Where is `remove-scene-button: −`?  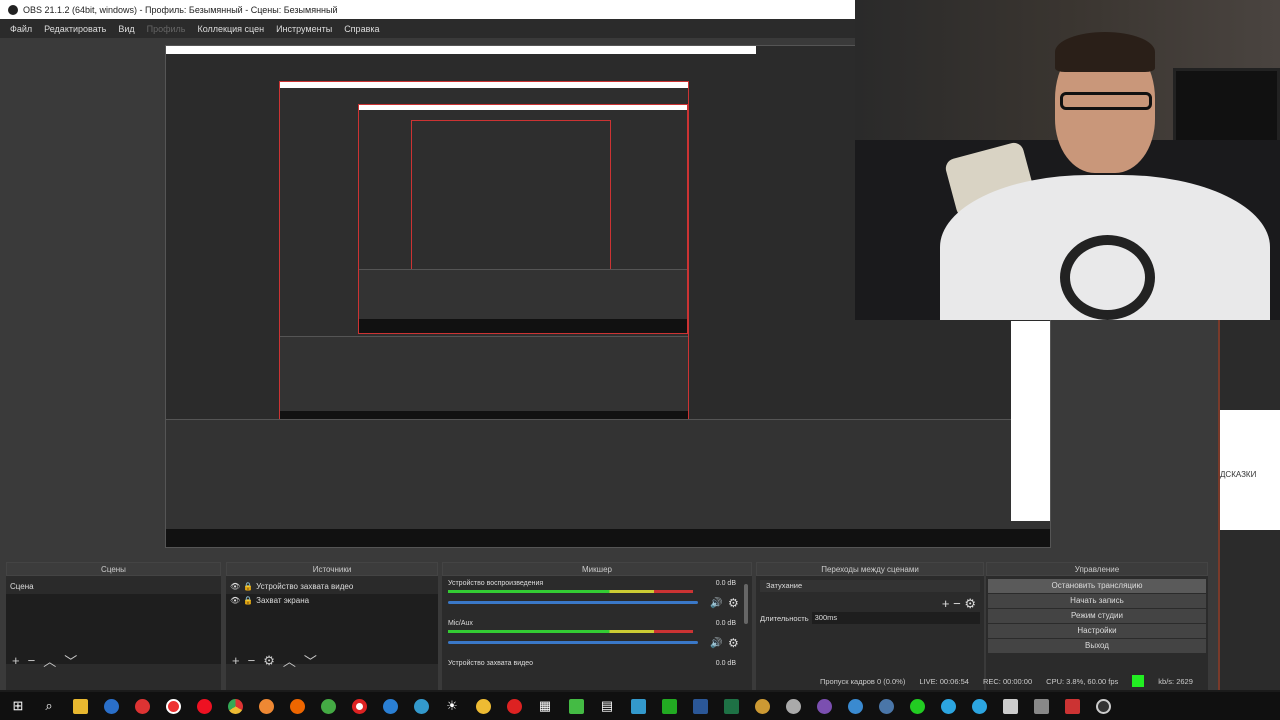
remove-scene-button: − is located at coordinates (32, 660).